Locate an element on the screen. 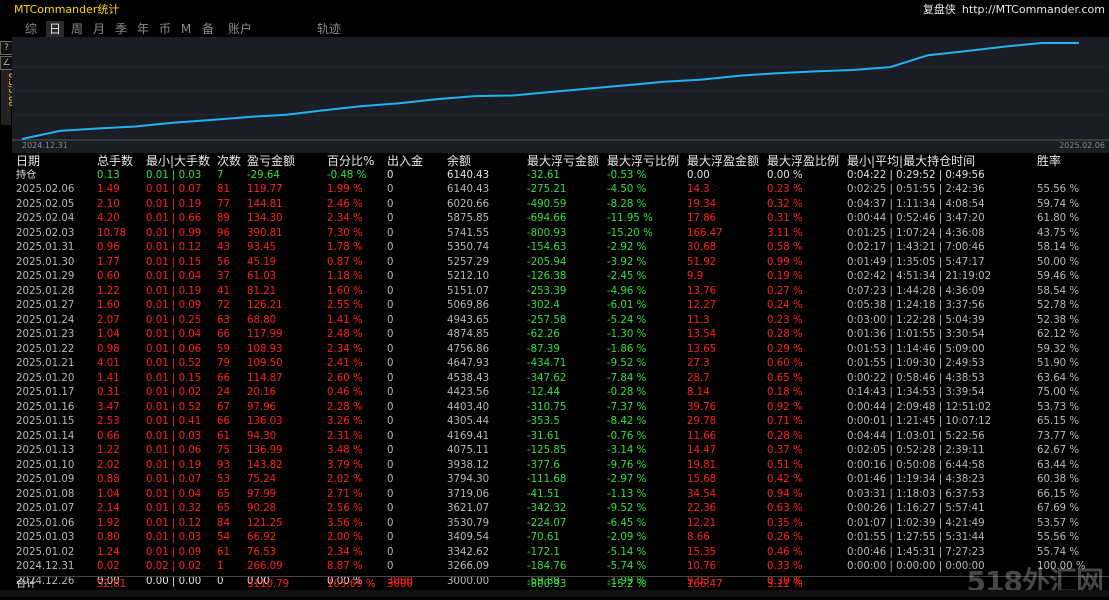 This screenshot has width=1109, height=600. table-cell: 0:00:46 | 1:45:31 | 7:27:23 is located at coordinates (916, 552).